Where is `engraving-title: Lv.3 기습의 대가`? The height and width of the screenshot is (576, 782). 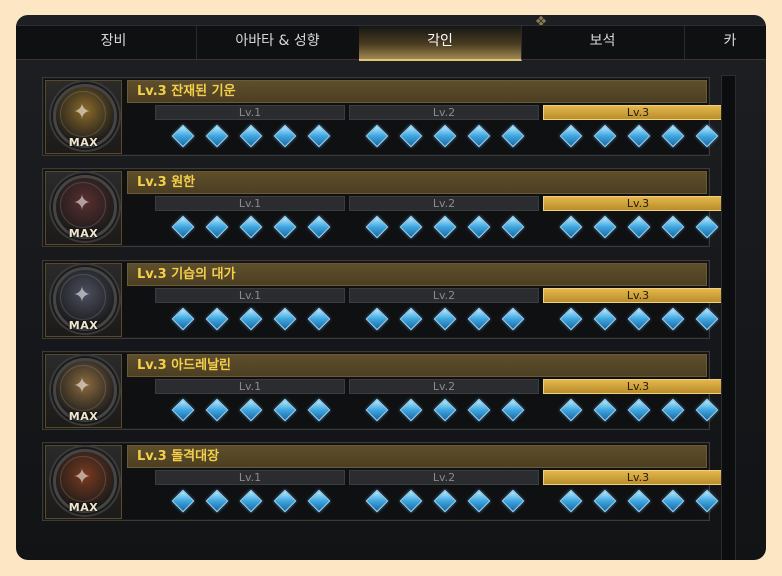
engraving-title: Lv.3 기습의 대가 is located at coordinates (186, 274).